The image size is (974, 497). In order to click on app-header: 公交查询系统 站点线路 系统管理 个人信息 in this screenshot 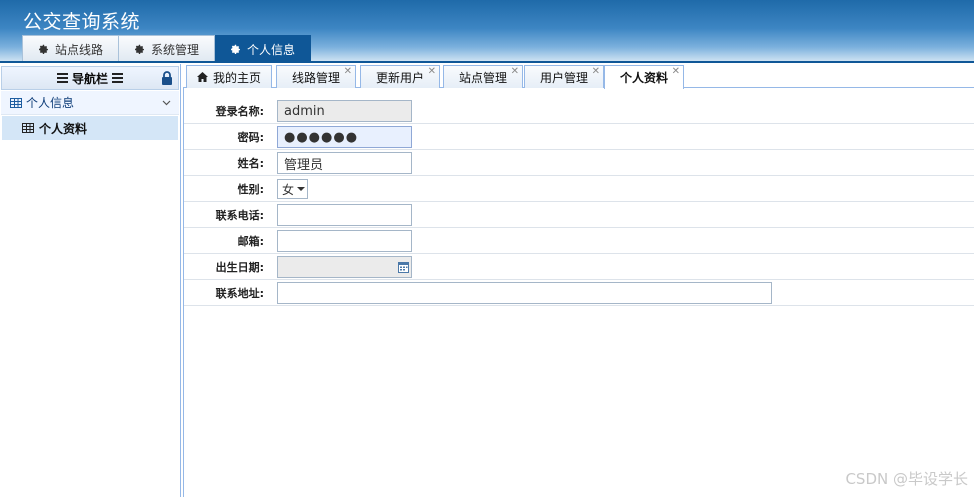, I will do `click(487, 31)`.